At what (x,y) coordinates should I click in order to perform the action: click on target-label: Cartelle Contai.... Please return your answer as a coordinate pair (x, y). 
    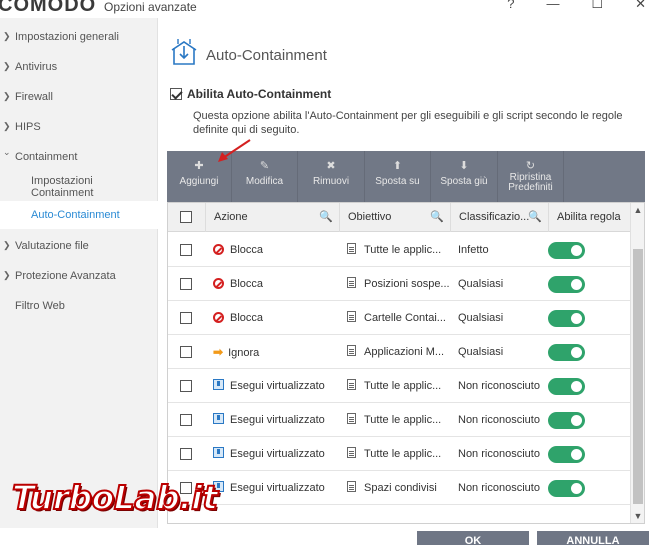
    Looking at the image, I should click on (405, 318).